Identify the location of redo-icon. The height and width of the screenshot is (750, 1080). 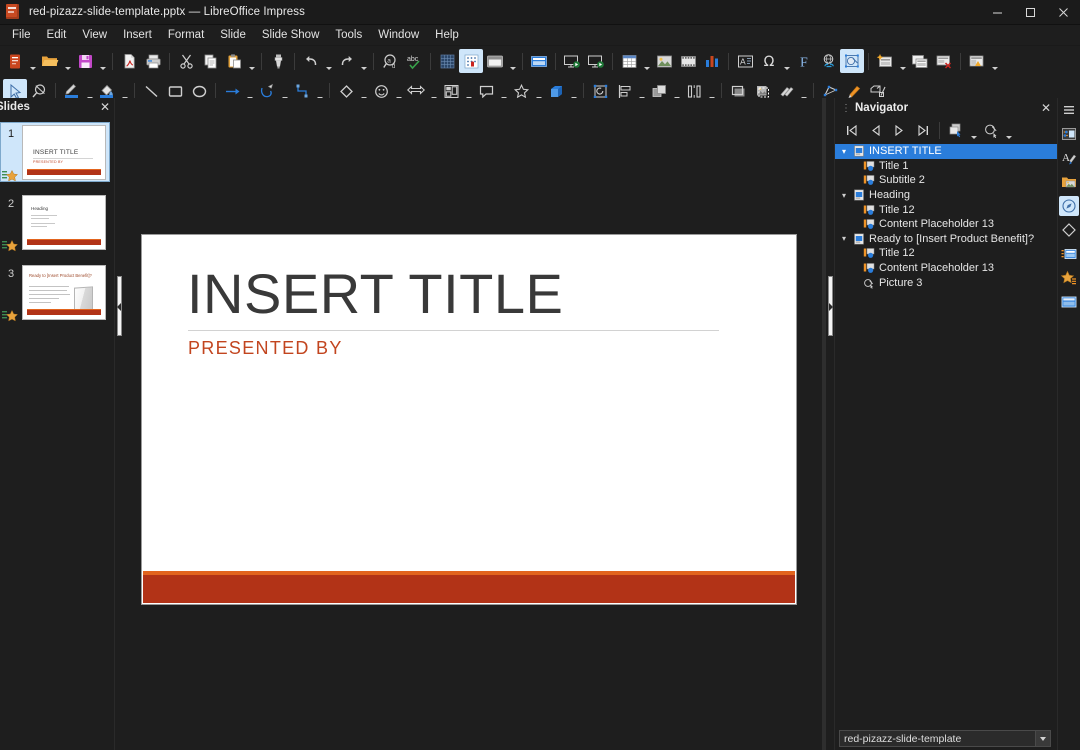
(346, 61).